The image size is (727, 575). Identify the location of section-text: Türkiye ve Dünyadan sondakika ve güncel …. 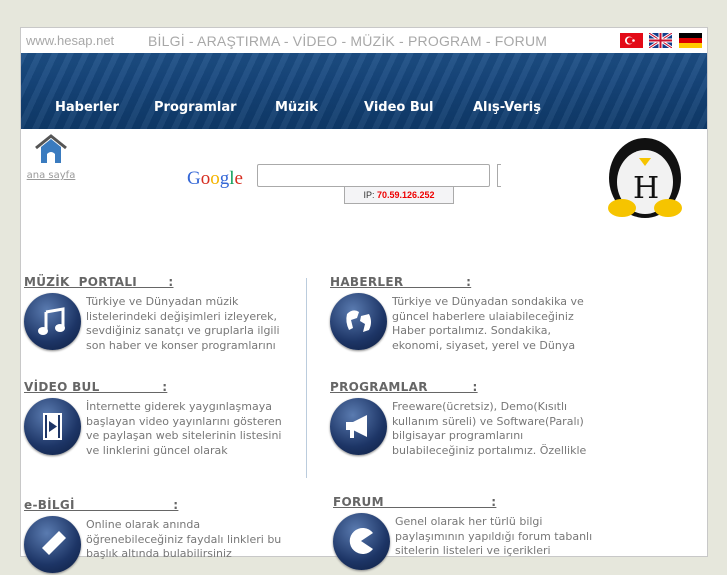
(488, 323).